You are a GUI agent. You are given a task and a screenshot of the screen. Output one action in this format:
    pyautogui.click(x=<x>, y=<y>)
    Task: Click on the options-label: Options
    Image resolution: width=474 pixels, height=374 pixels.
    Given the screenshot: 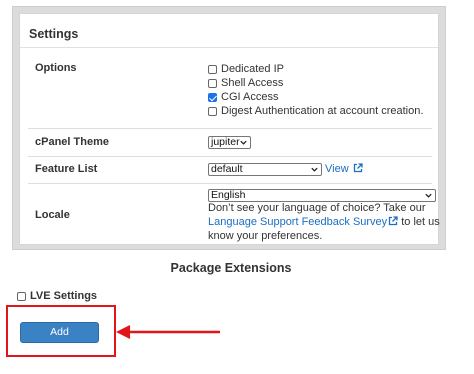 What is the action you would take?
    pyautogui.click(x=56, y=68)
    